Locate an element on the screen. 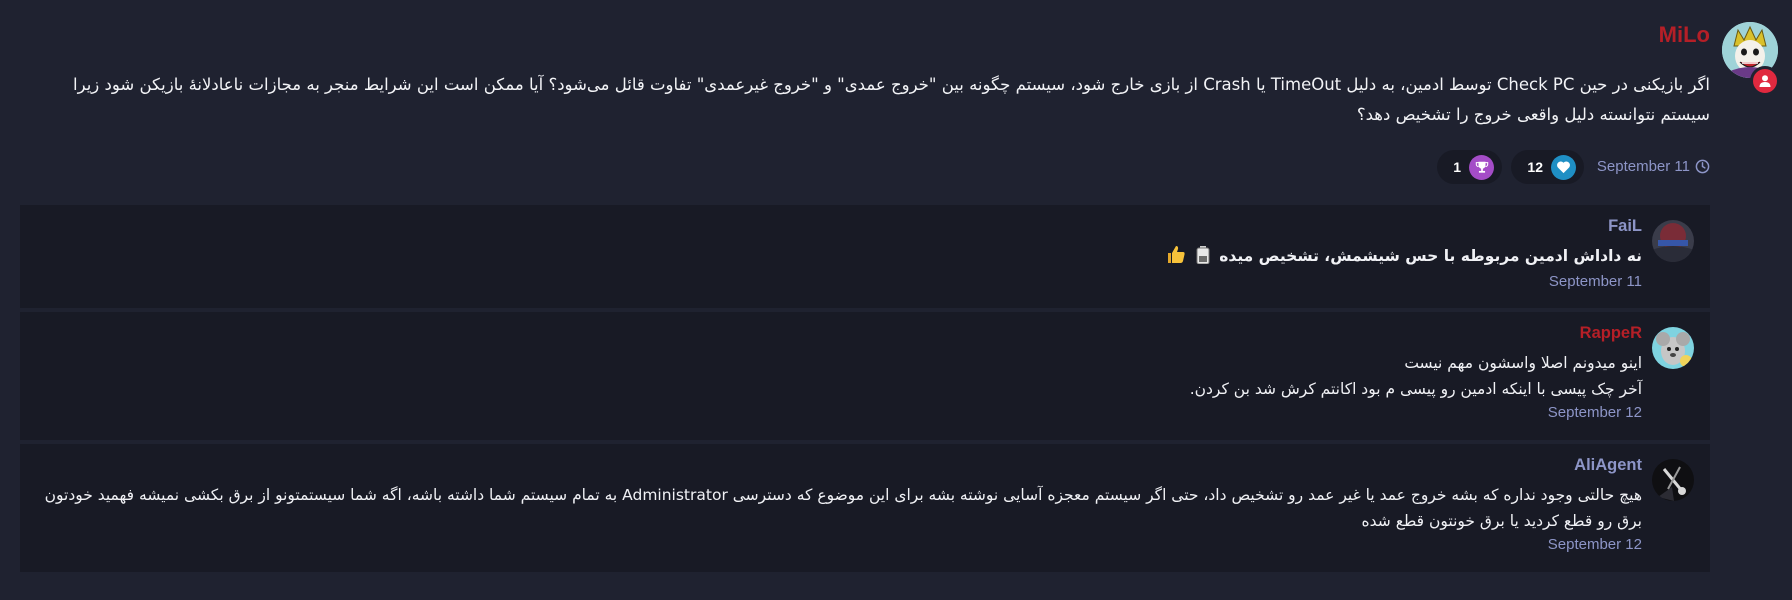  trophy-icon is located at coordinates (1481, 167).